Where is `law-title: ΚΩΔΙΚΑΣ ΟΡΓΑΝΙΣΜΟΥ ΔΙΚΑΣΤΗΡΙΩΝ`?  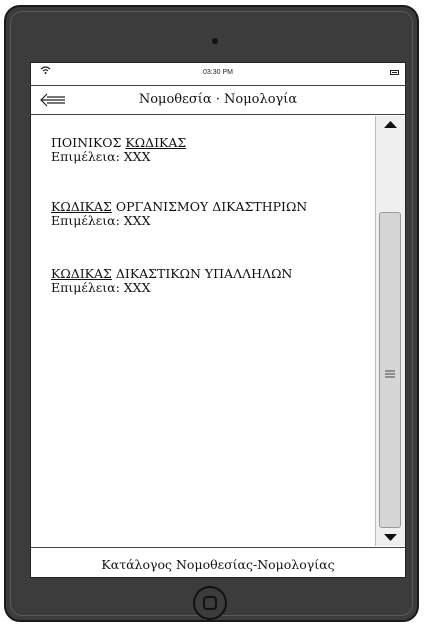 law-title: ΚΩΔΙΚΑΣ ΟΡΓΑΝΙΣΜΟΥ ΔΙΚΑΣΤΗΡΙΩΝ is located at coordinates (211, 207).